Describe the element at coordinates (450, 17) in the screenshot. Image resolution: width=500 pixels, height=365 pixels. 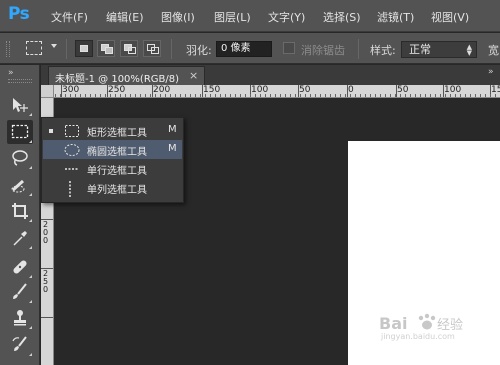
I see `menu-view: 视图(V)` at that location.